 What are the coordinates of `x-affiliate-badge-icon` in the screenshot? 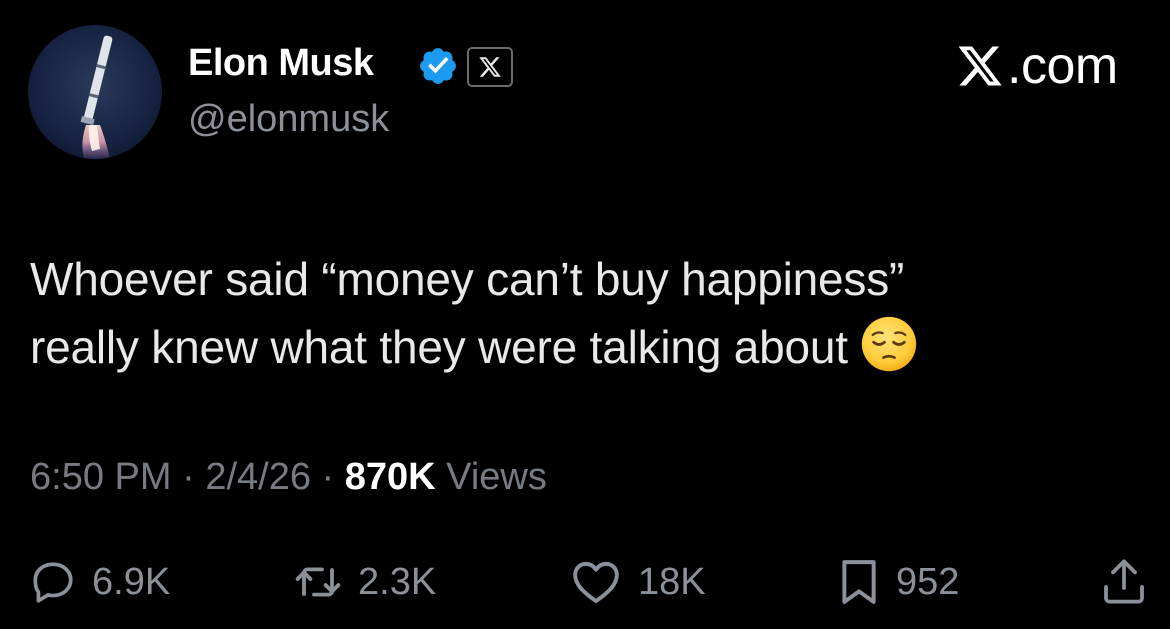 It's located at (490, 67).